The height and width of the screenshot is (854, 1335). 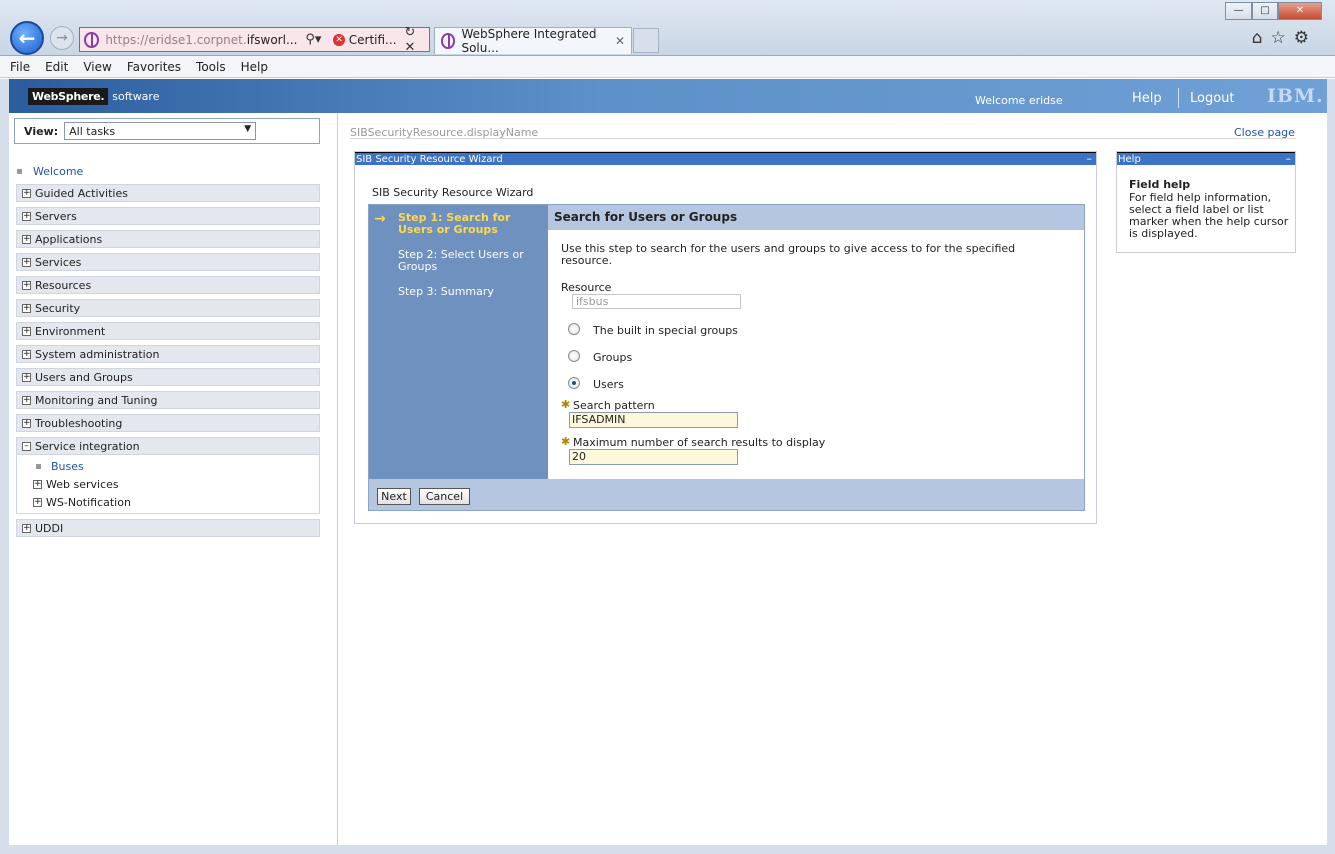 What do you see at coordinates (1147, 98) in the screenshot?
I see `header-help-link: Help` at bounding box center [1147, 98].